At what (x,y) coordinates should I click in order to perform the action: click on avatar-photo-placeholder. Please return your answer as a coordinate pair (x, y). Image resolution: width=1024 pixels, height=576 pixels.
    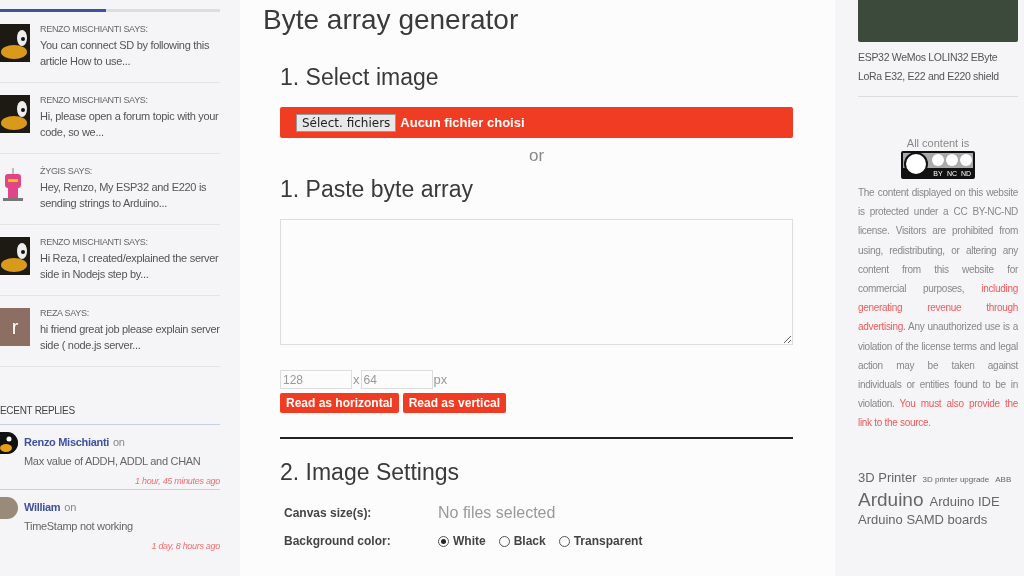
    Looking at the image, I should click on (9, 508).